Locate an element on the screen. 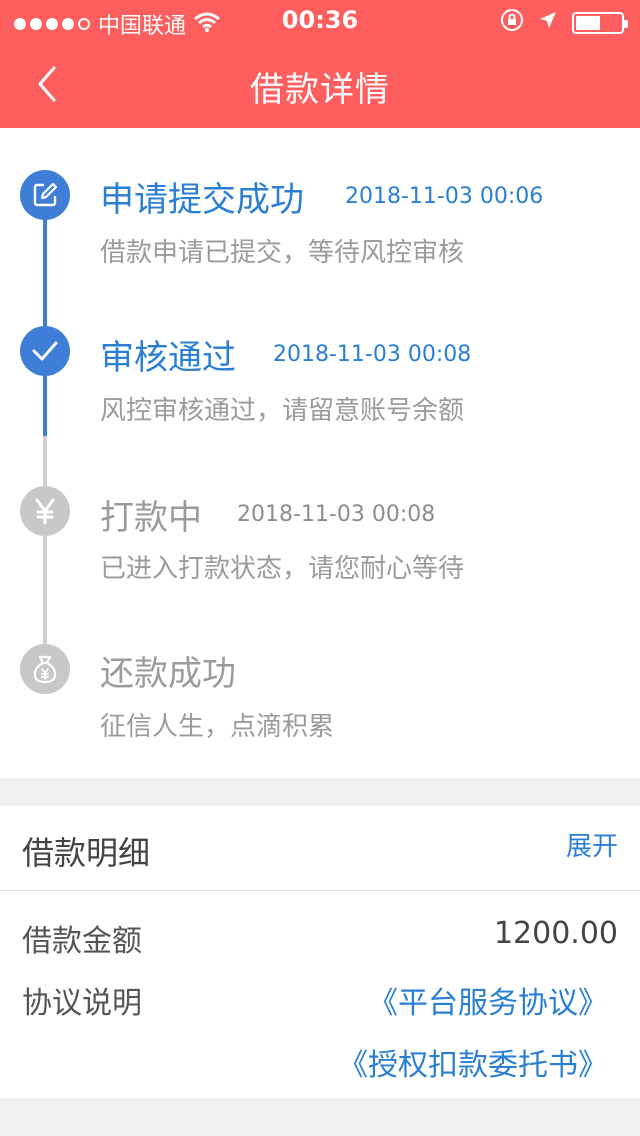 The image size is (640, 1136). check-icon is located at coordinates (45, 351).